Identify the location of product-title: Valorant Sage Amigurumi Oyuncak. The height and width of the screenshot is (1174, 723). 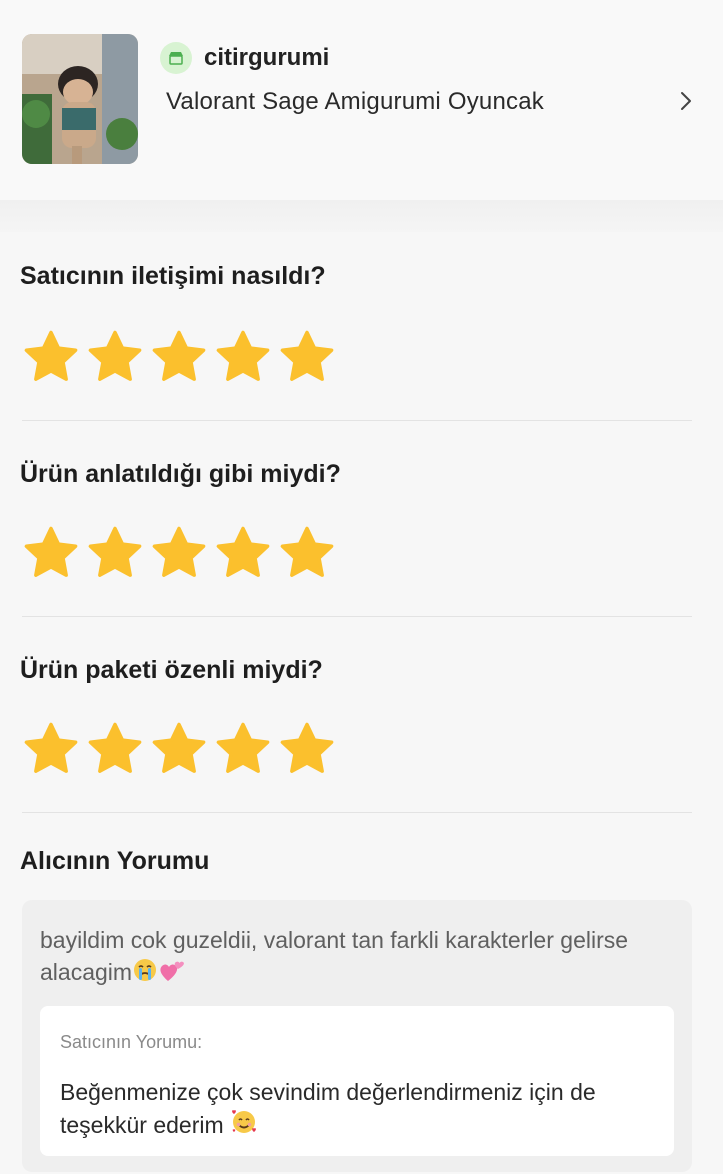
(355, 102).